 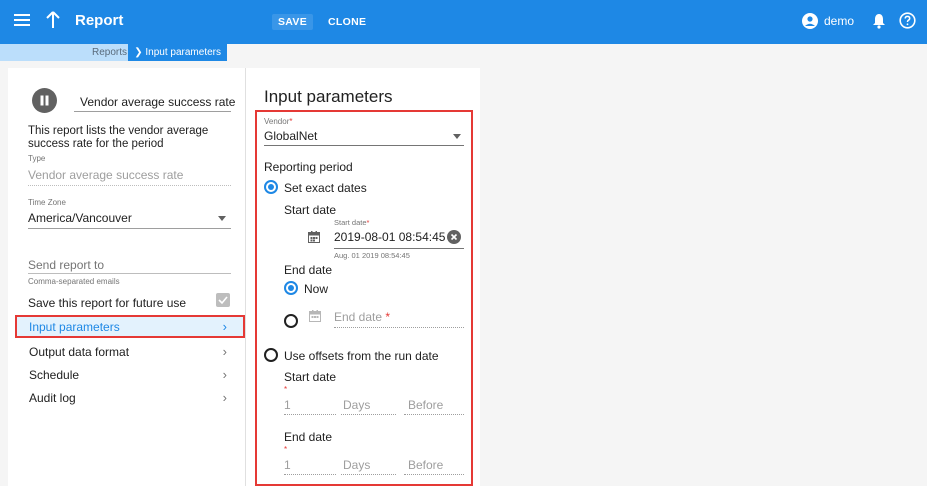 I want to click on check-icon, so click(x=223, y=300).